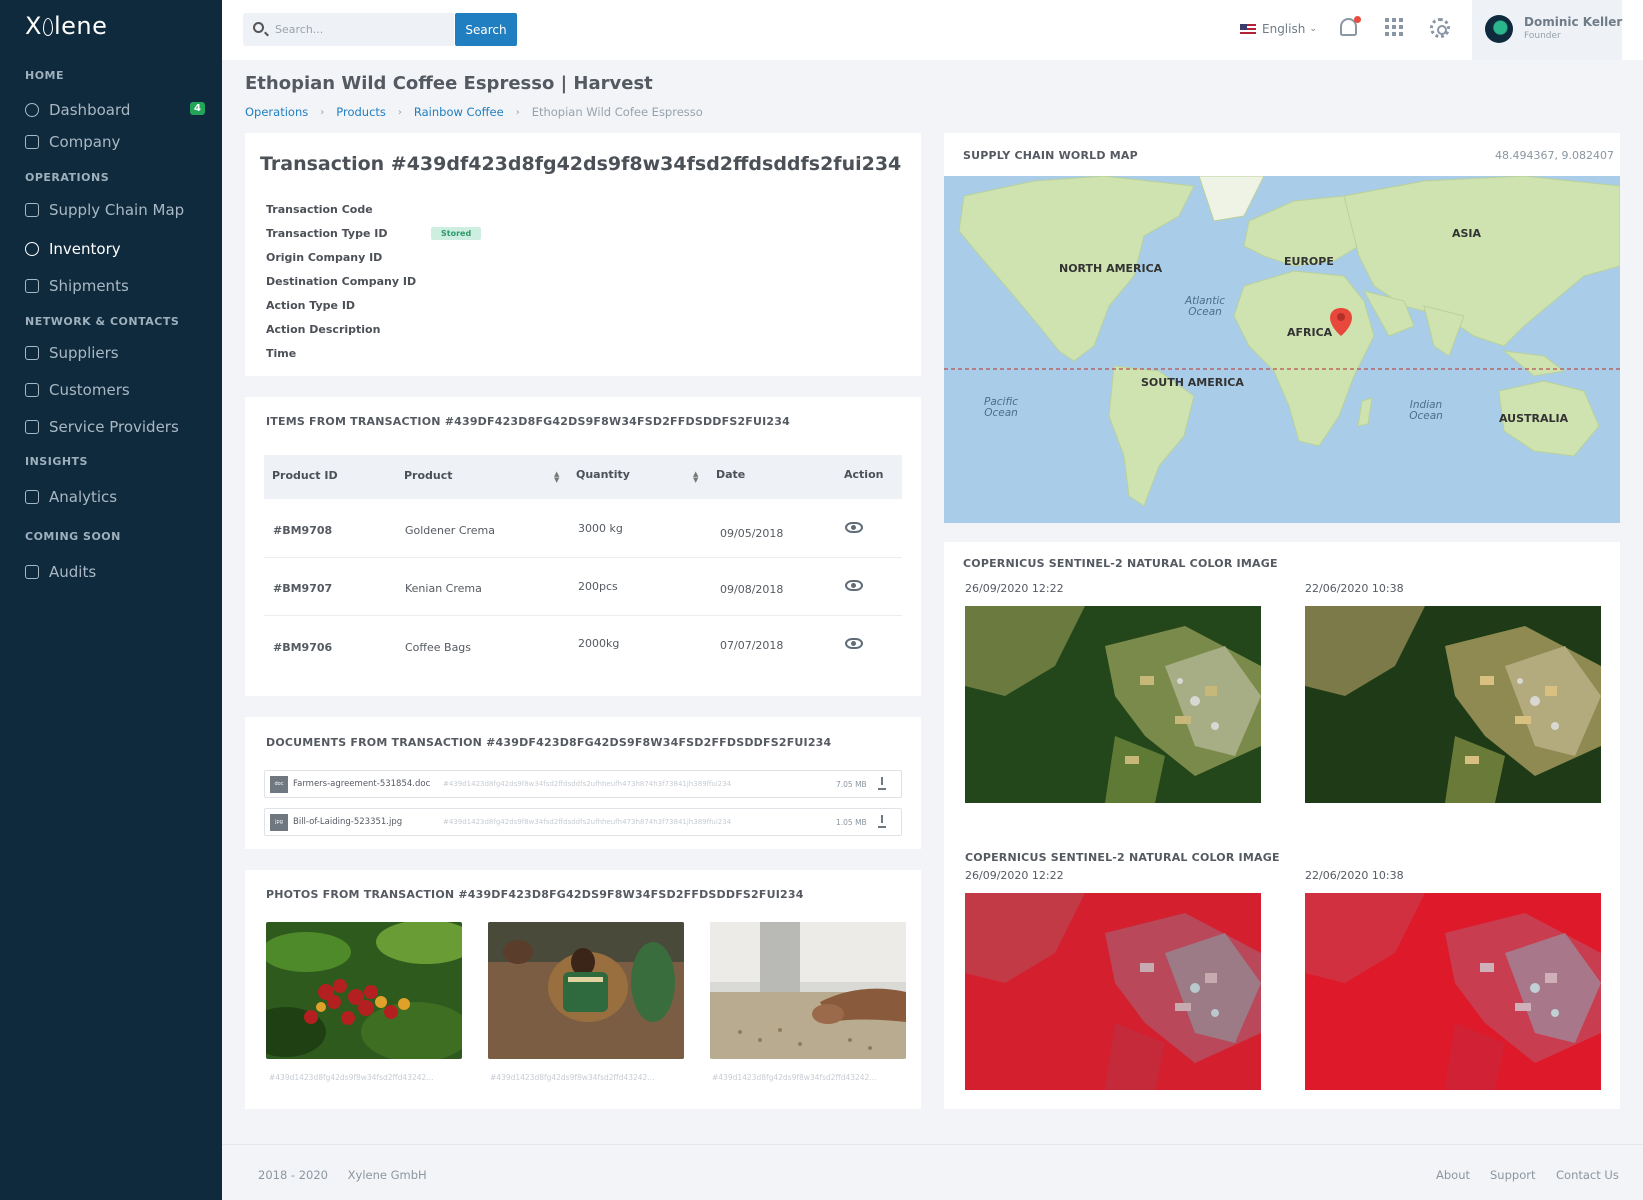 The width and height of the screenshot is (1643, 1200). What do you see at coordinates (303, 647) in the screenshot?
I see `cell-product-id: #BM9706` at bounding box center [303, 647].